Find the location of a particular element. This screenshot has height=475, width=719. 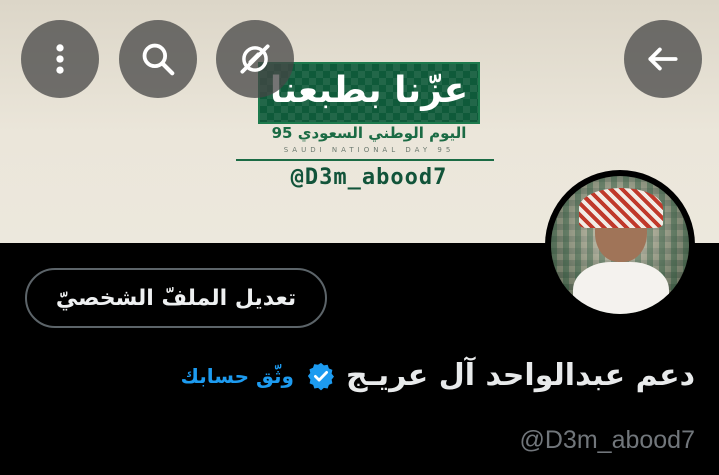

avatar-image is located at coordinates (620, 245).